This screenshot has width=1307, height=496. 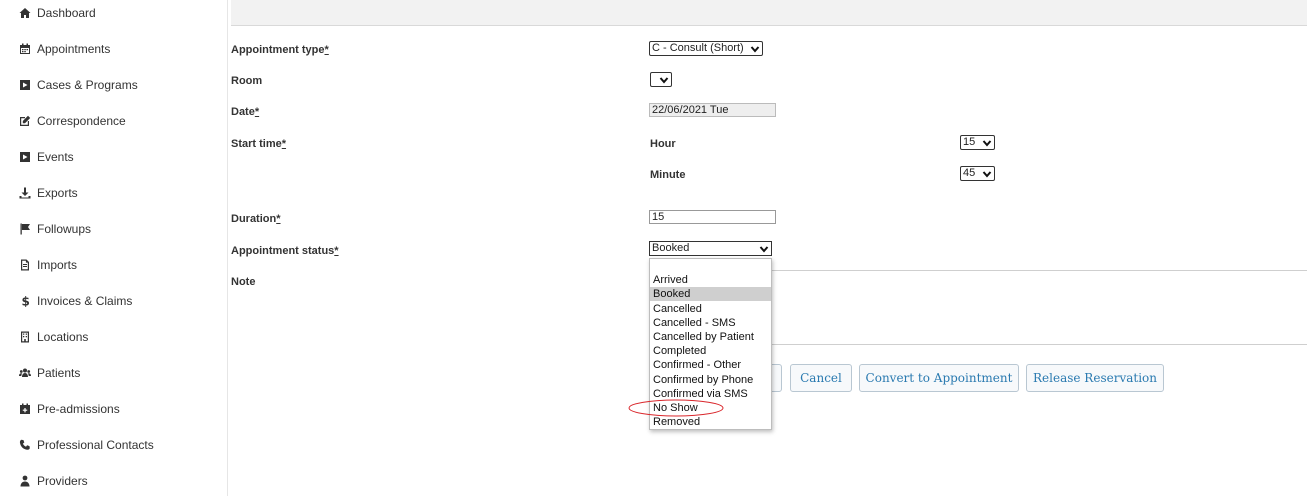 What do you see at coordinates (245, 112) in the screenshot?
I see `date-label: Date*` at bounding box center [245, 112].